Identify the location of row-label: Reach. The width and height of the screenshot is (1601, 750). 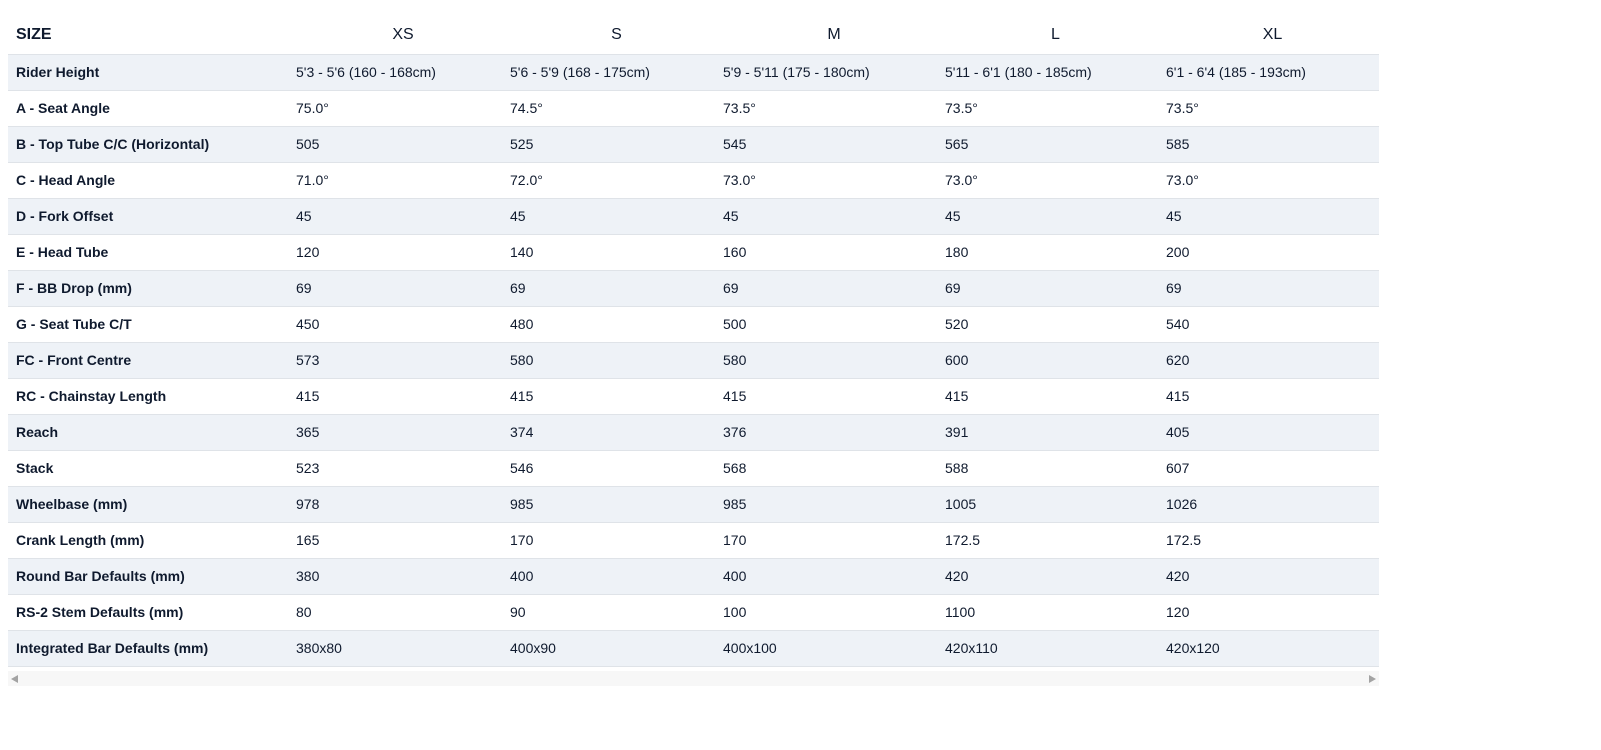
(37, 432).